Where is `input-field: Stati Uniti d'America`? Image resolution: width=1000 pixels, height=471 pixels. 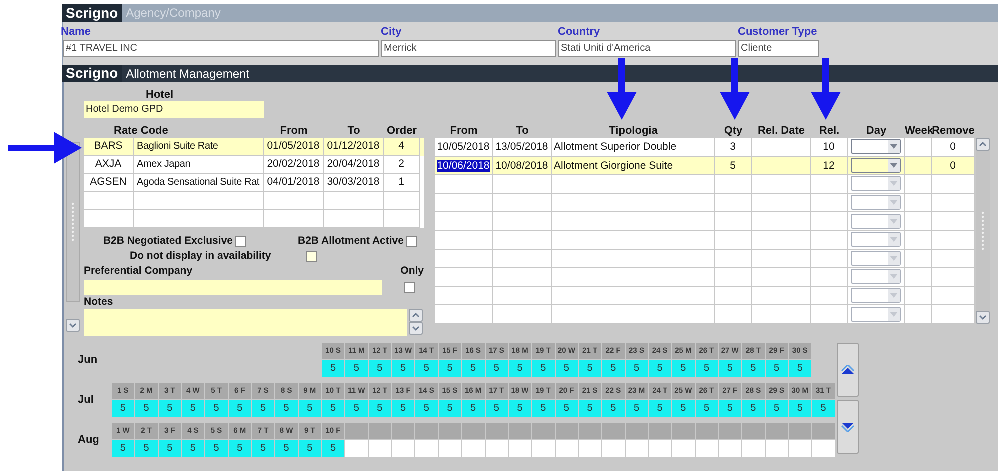 input-field: Stati Uniti d'America is located at coordinates (647, 48).